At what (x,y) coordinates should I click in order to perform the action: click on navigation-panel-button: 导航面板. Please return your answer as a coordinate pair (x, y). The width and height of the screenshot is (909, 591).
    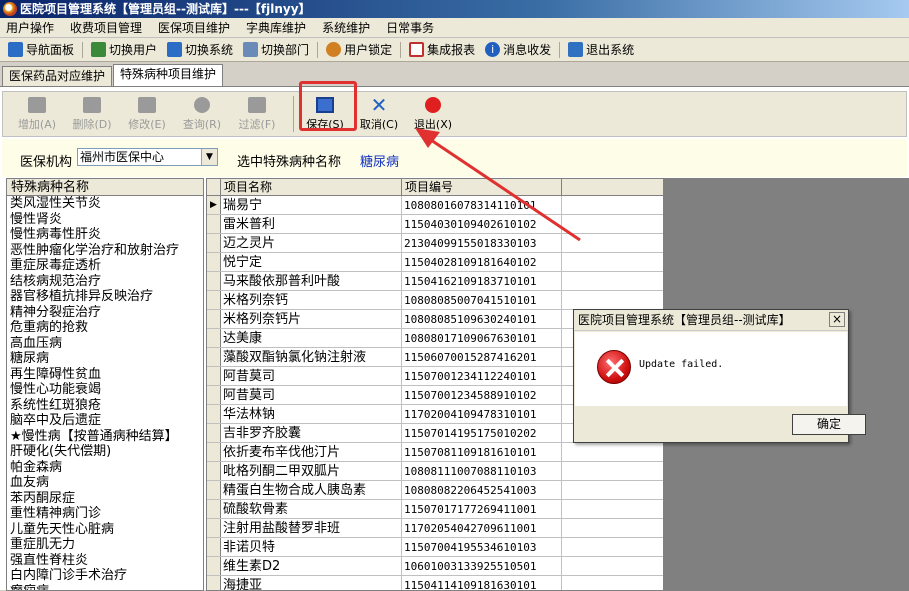
    Looking at the image, I should click on (41, 49).